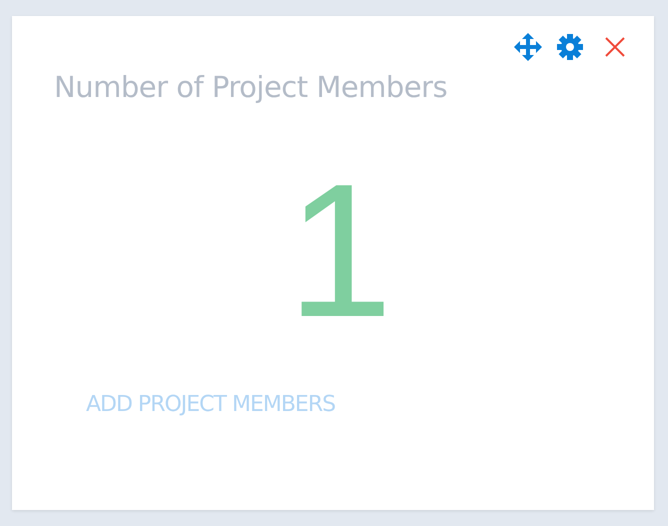 The width and height of the screenshot is (668, 526). What do you see at coordinates (570, 47) in the screenshot?
I see `settings-icon` at bounding box center [570, 47].